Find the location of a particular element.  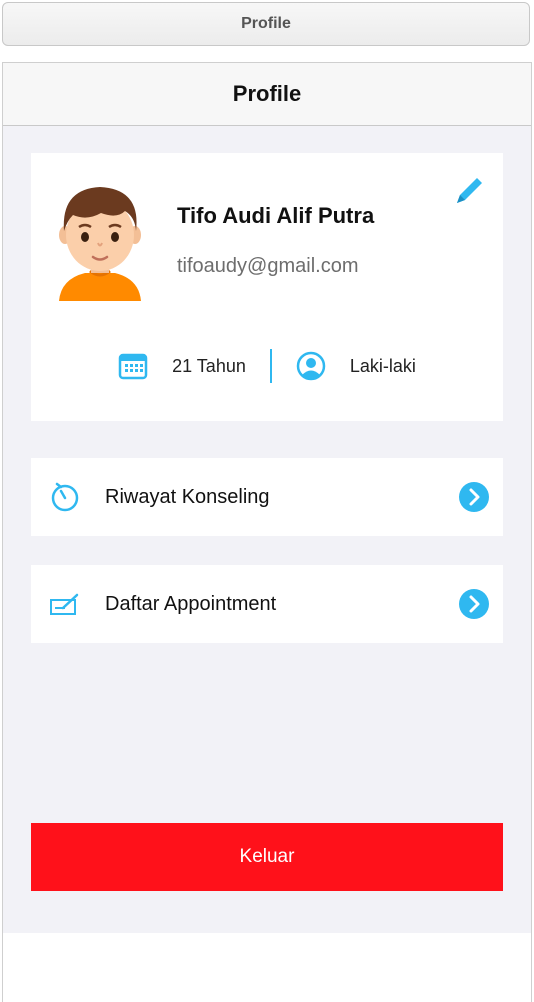

profile-name: Tifo Audi Alif Putra is located at coordinates (276, 215).